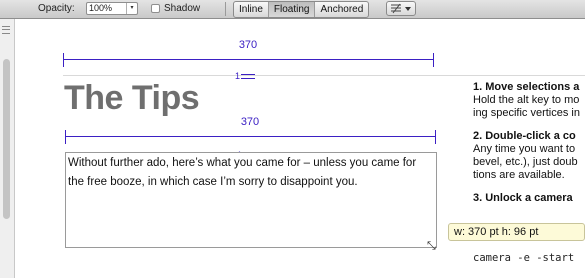 Image resolution: width=585 pixels, height=278 pixels. I want to click on resize-handle-icon: ⤡, so click(431, 246).